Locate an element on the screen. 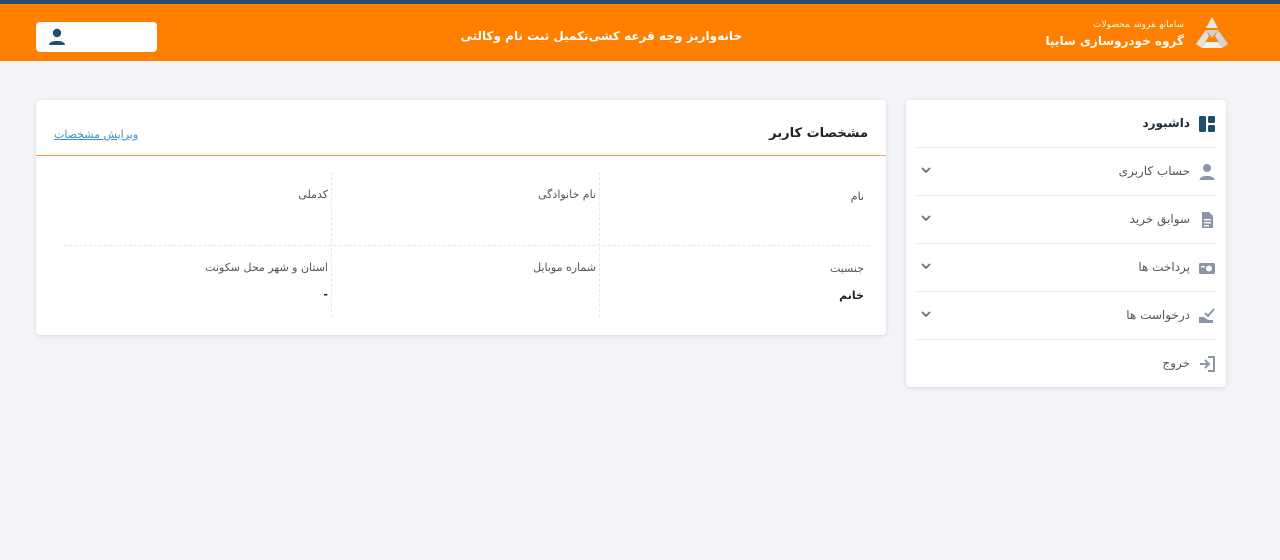 The width and height of the screenshot is (1280, 560). field-national-code: کدملی is located at coordinates (313, 201).